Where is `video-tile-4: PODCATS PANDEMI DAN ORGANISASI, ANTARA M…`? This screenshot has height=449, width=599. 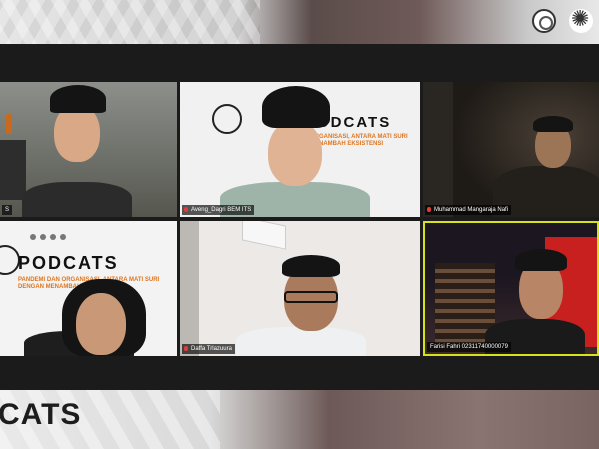 video-tile-4: PODCATS PANDEMI DAN ORGANISASI, ANTARA M… is located at coordinates (88, 288).